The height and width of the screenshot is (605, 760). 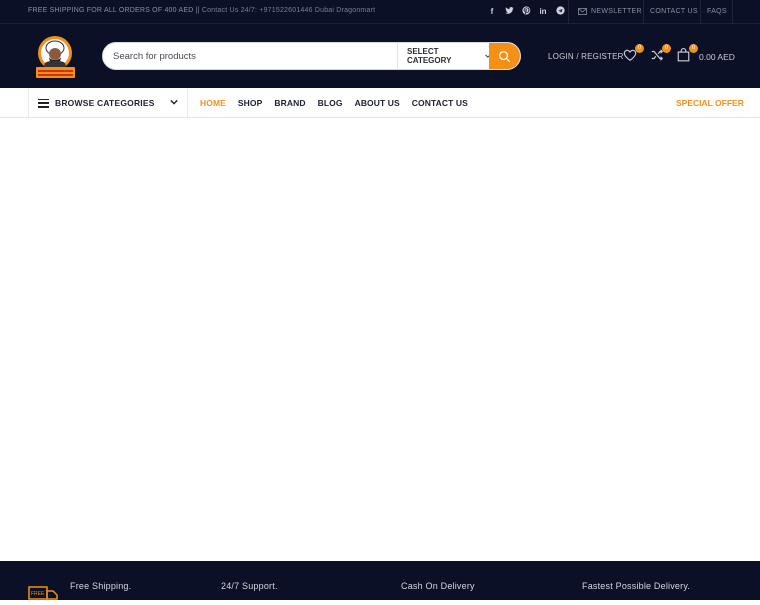 I want to click on contact-us-label: CONTACT US, so click(x=674, y=11).